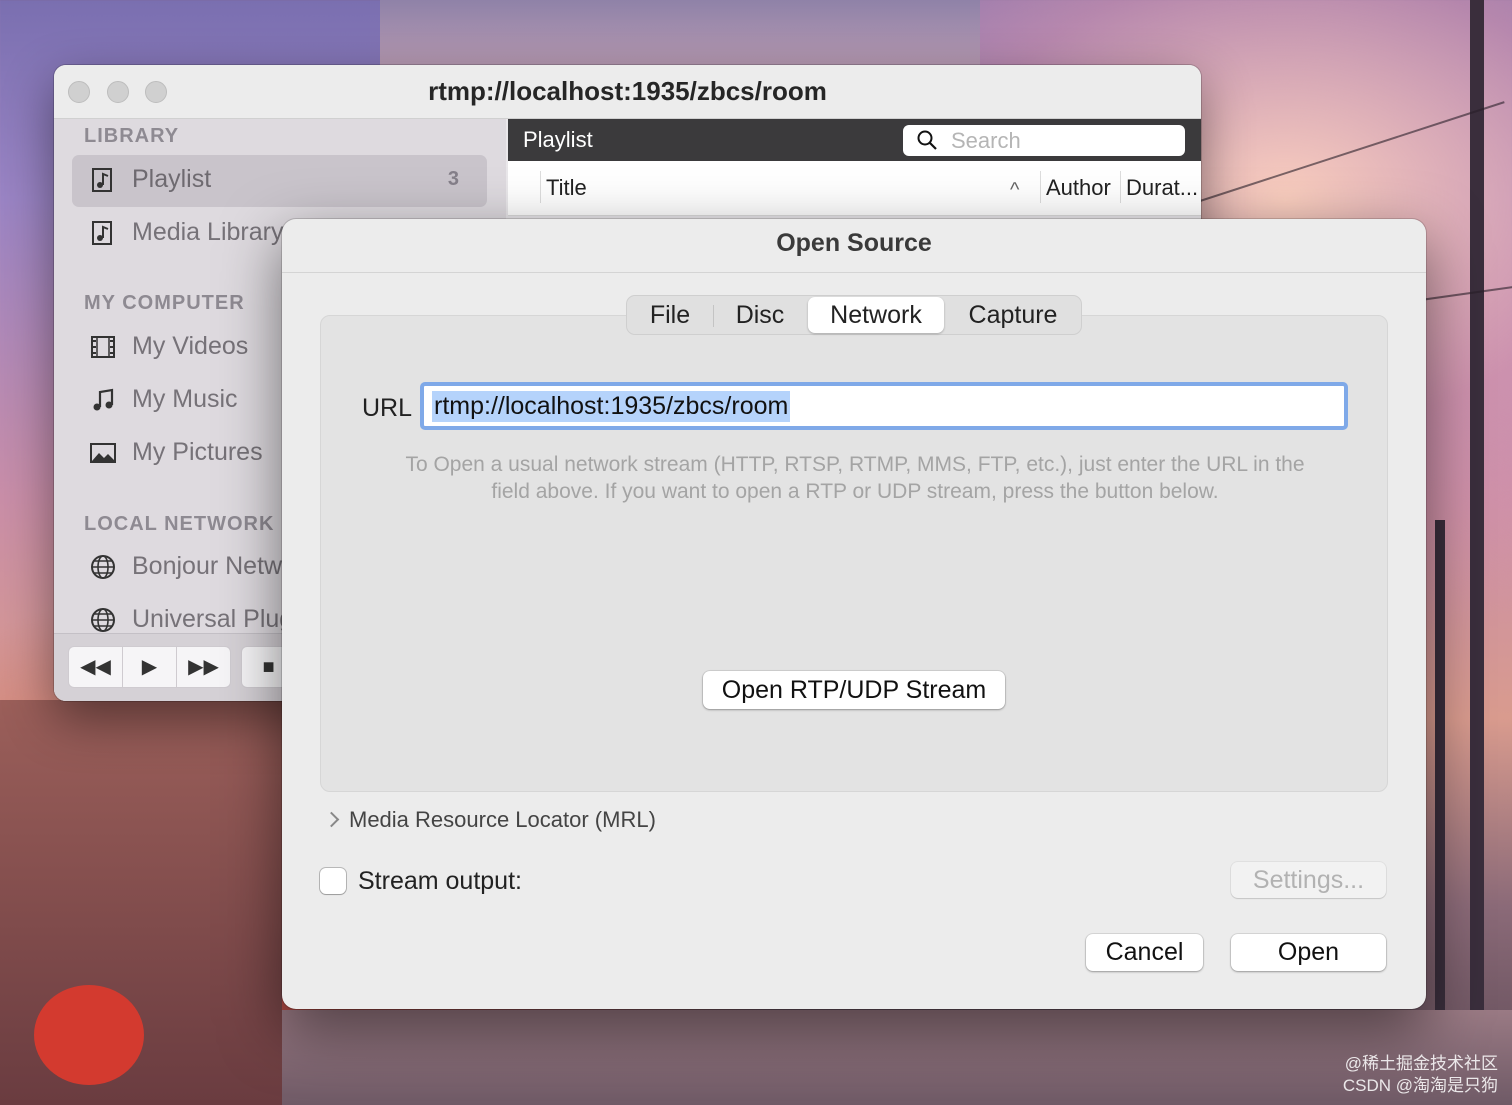  I want to click on dialog-title: Open Source, so click(854, 243).